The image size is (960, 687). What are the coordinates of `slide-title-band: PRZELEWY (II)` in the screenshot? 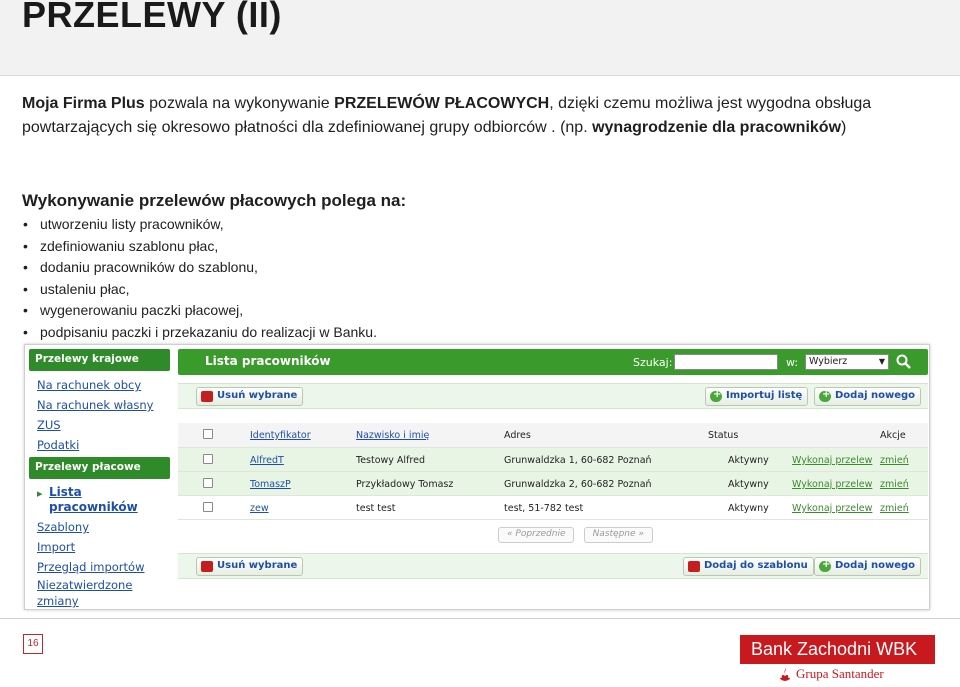 It's located at (480, 38).